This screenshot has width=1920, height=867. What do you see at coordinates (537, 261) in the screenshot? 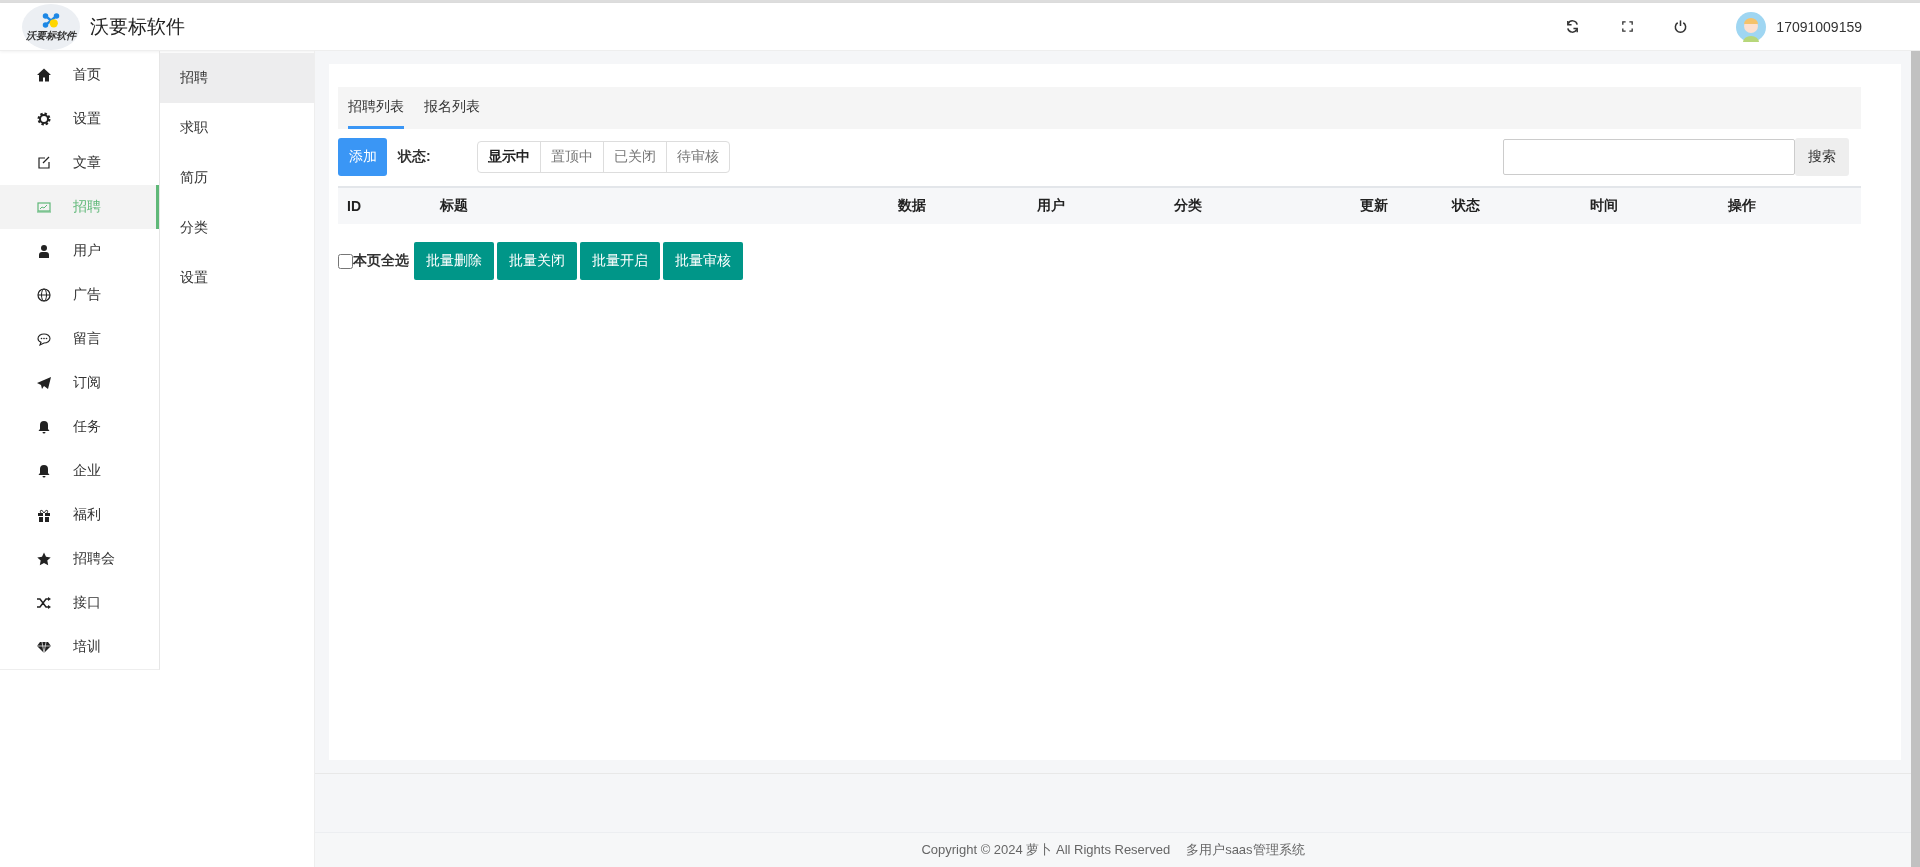
I see `bulk-action-button: 批量关闭` at bounding box center [537, 261].